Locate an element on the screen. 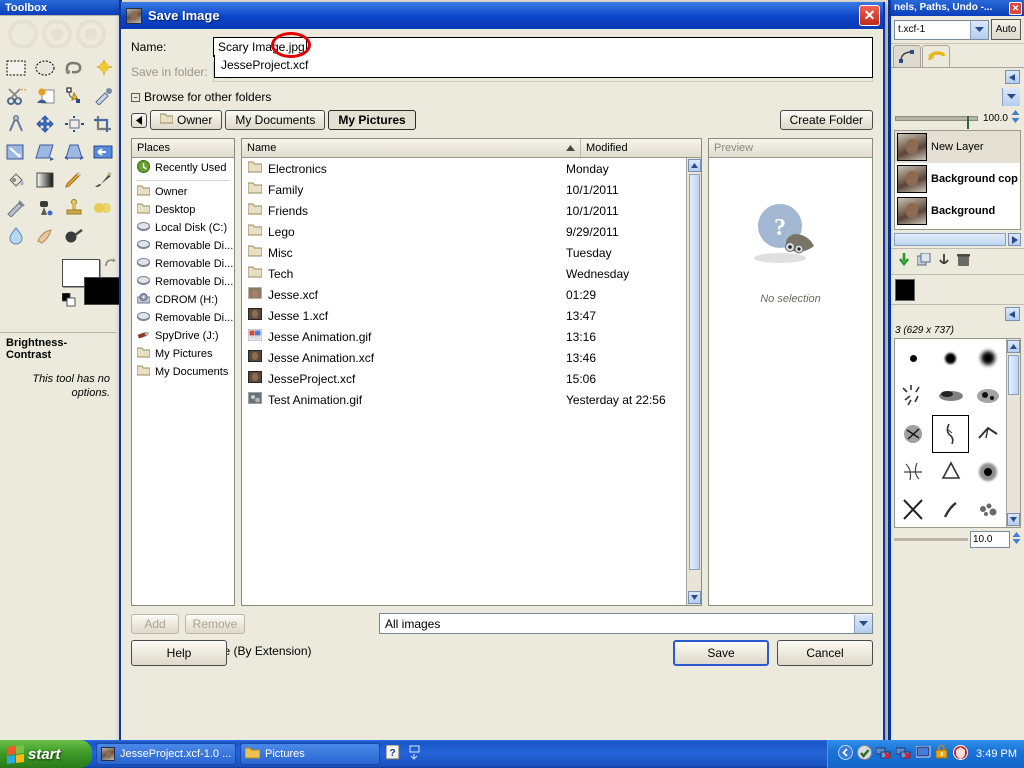 The image size is (1024, 768). scroll-down-icon is located at coordinates (694, 597).